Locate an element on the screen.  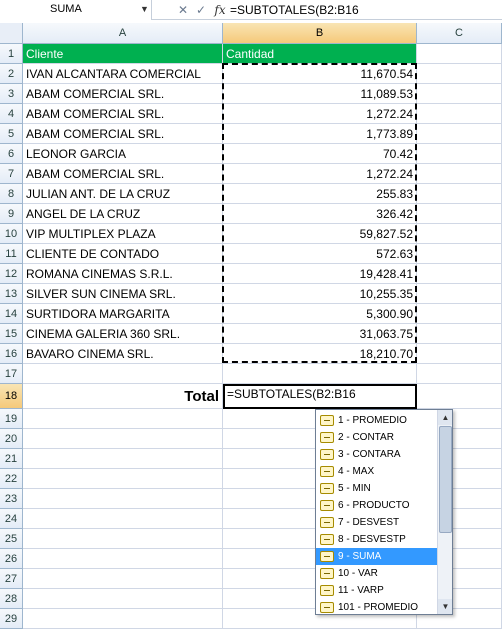
row-header: 14 is located at coordinates (11, 314).